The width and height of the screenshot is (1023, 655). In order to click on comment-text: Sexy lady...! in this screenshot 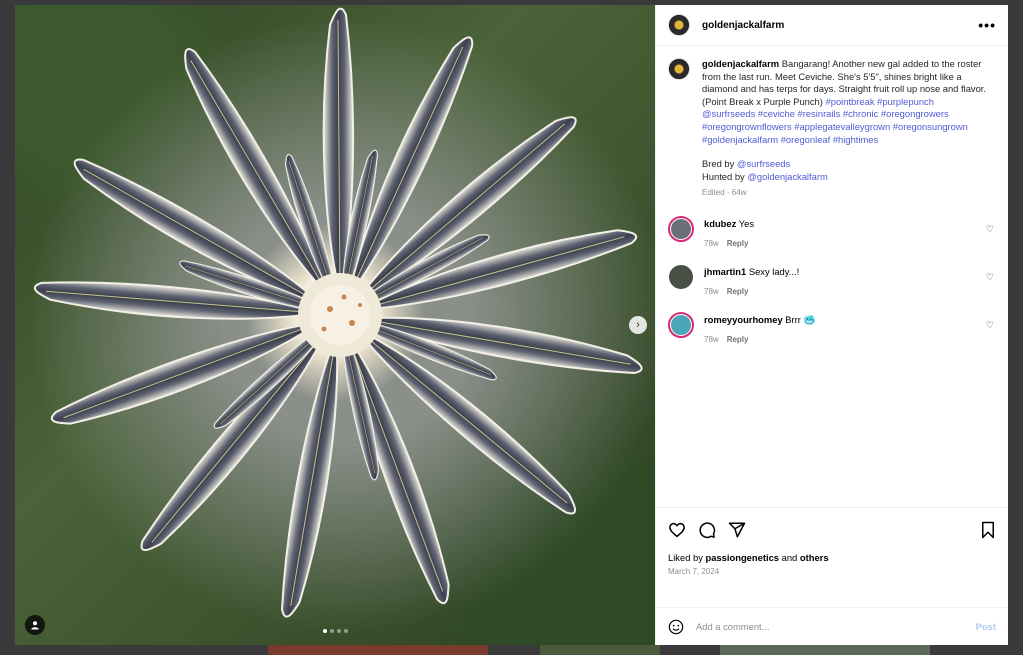, I will do `click(774, 271)`.